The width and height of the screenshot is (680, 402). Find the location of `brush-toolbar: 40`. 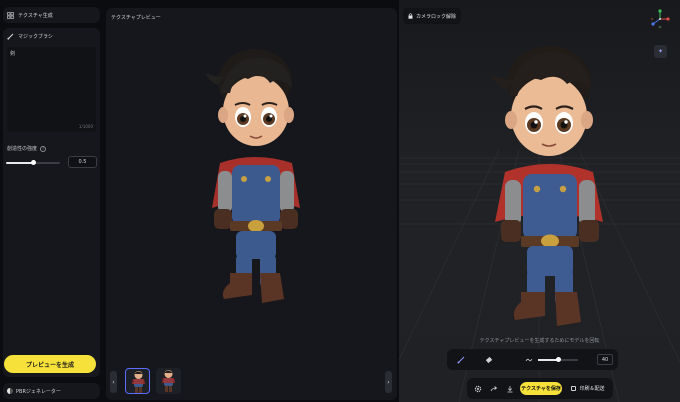

brush-toolbar: 40 is located at coordinates (532, 359).